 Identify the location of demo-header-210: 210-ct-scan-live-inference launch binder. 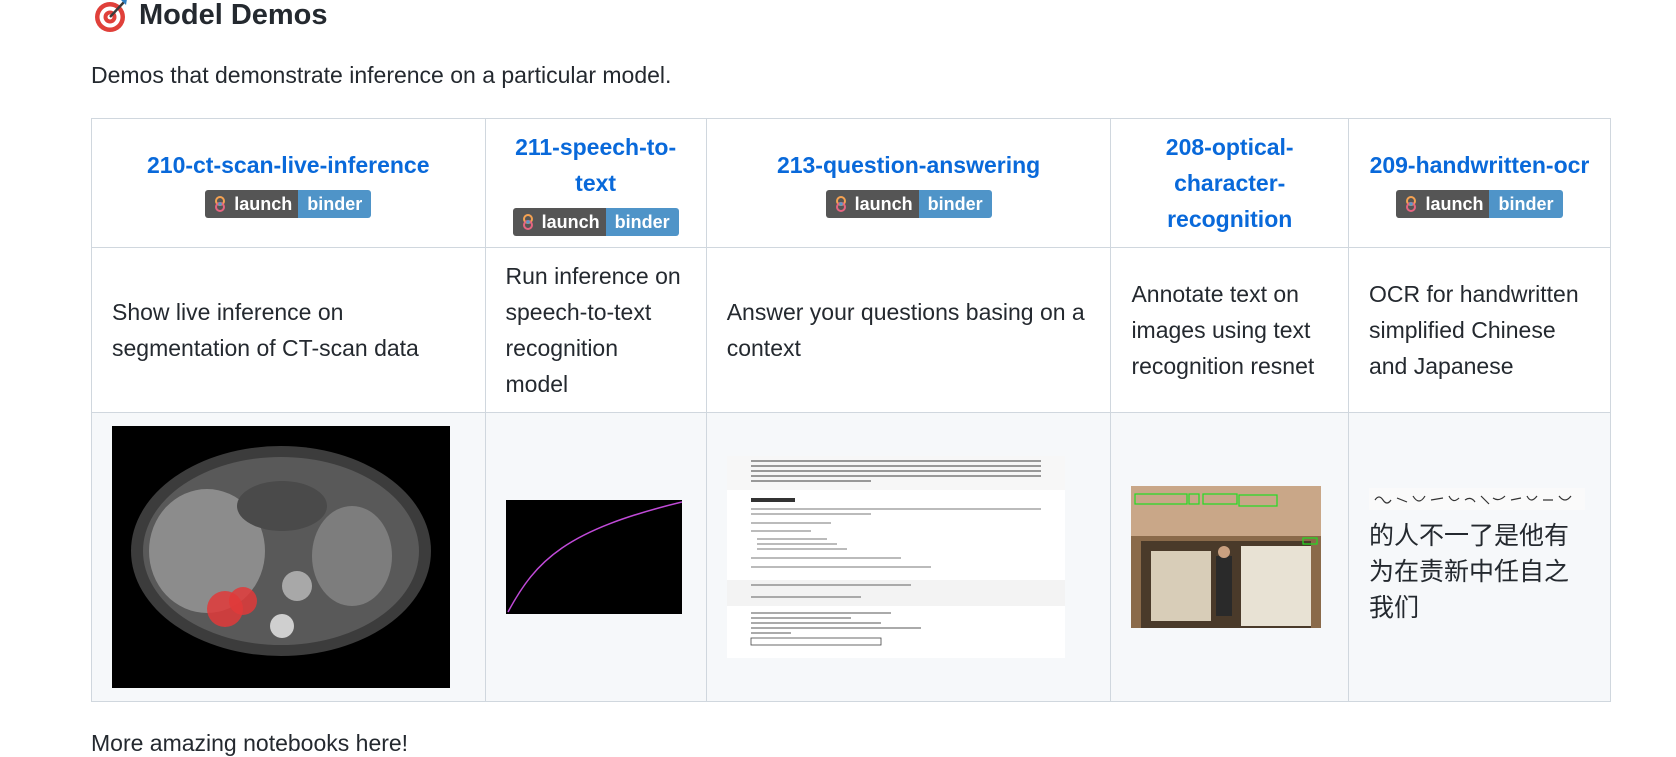
(288, 183).